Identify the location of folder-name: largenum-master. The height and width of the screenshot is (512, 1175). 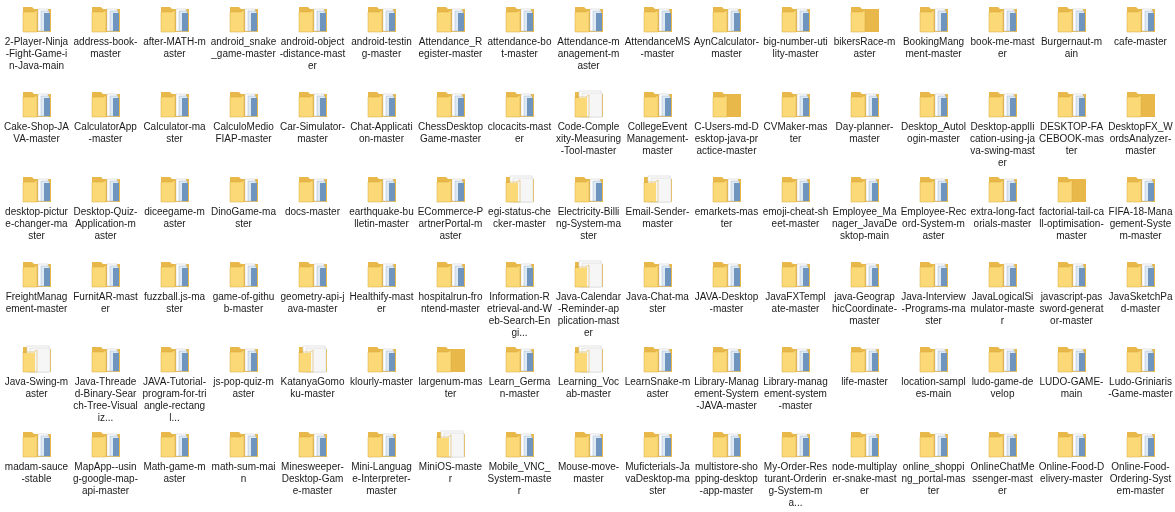
(450, 388).